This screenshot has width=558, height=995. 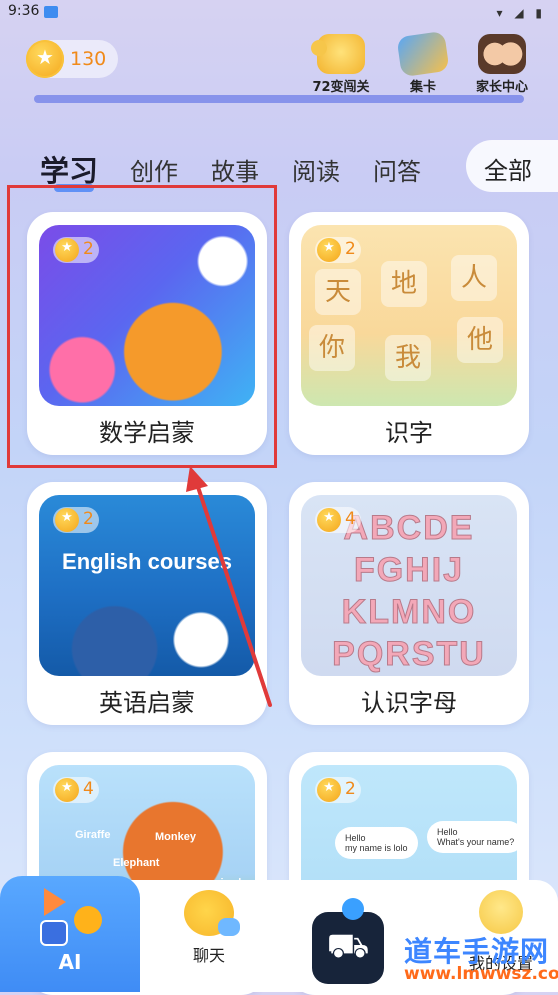 What do you see at coordinates (55, 902) in the screenshot?
I see `play-icon` at bounding box center [55, 902].